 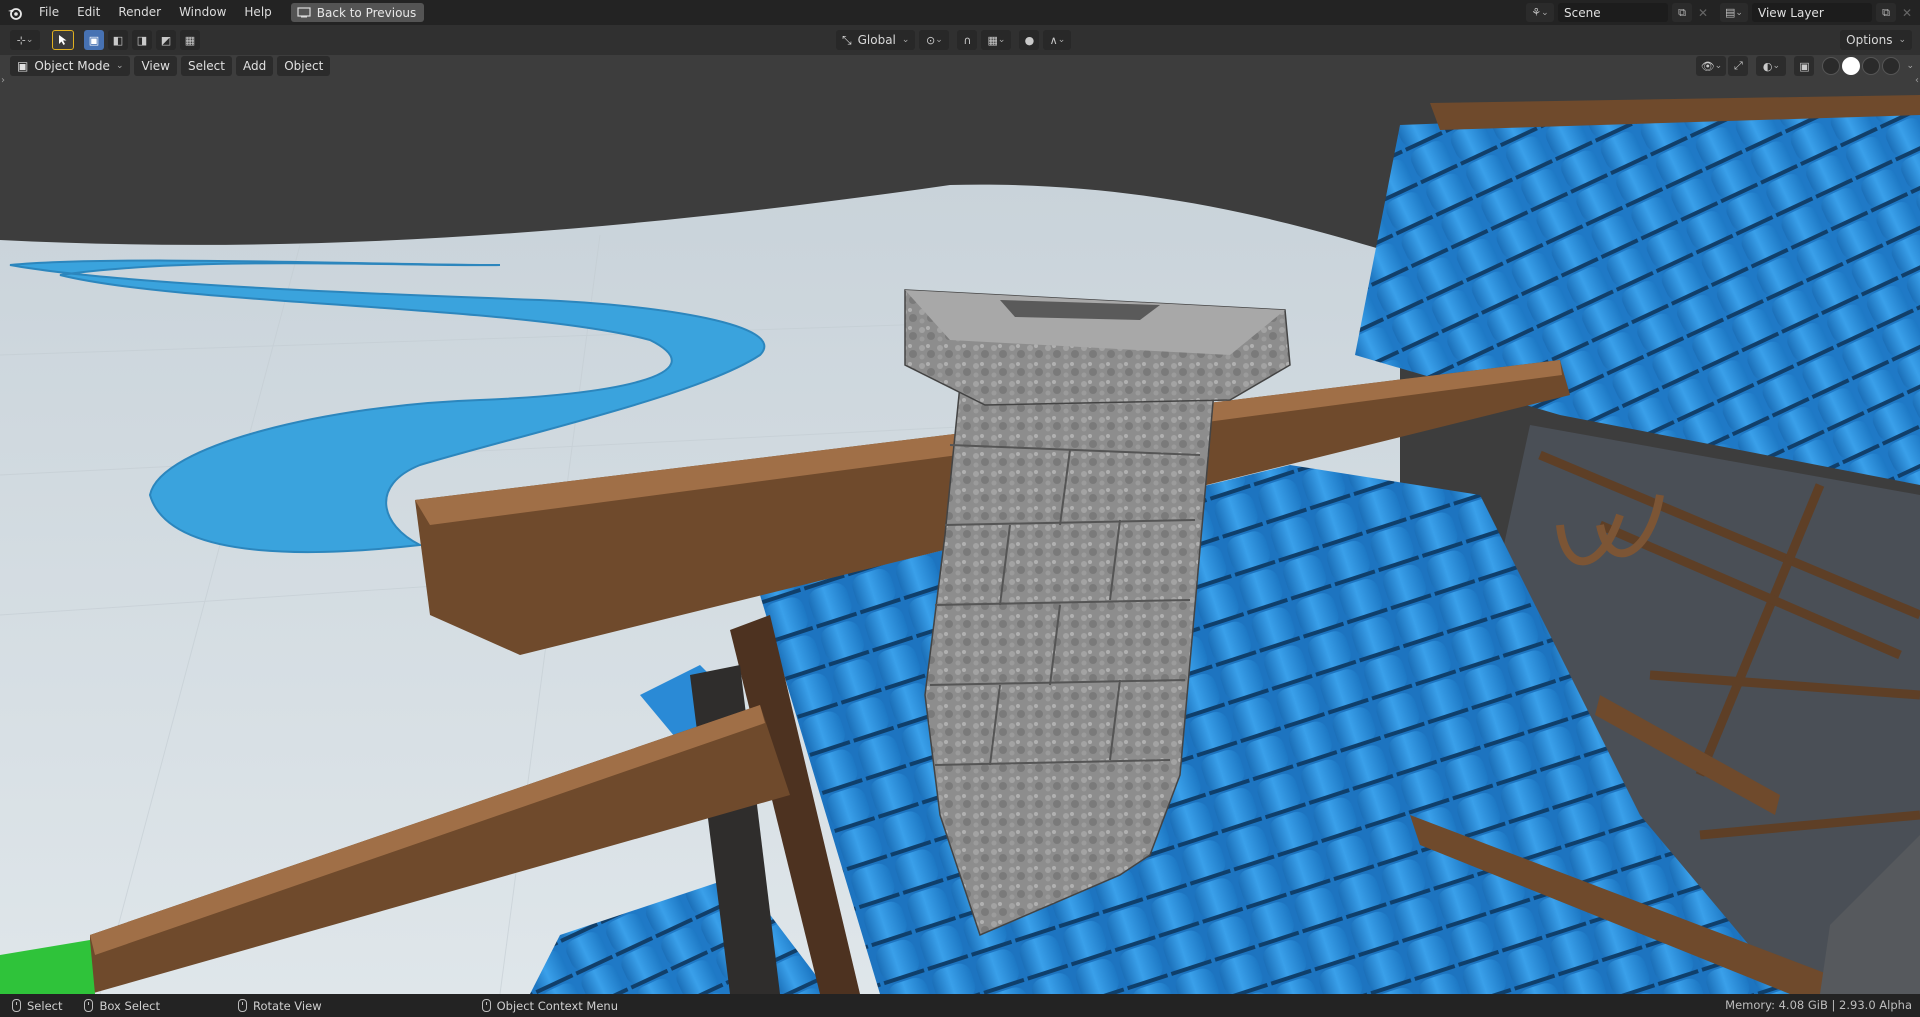 I want to click on pivot-point-icon: ⊙ ⌄, so click(x=934, y=40).